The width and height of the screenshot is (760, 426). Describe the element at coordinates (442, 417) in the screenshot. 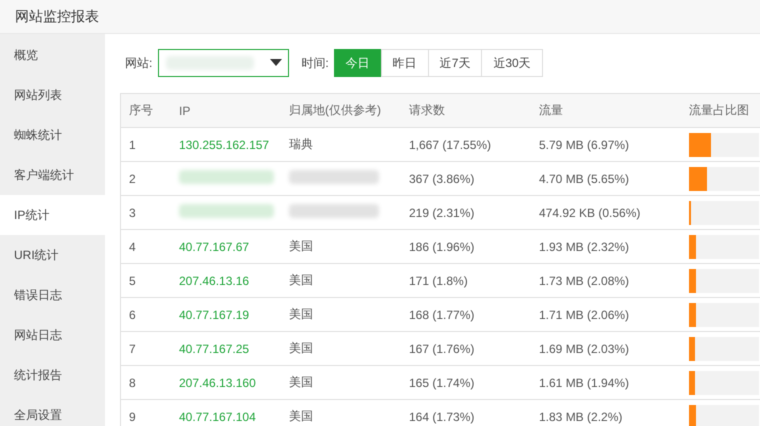

I see `table-cell-text: 164 (1.73%)` at that location.